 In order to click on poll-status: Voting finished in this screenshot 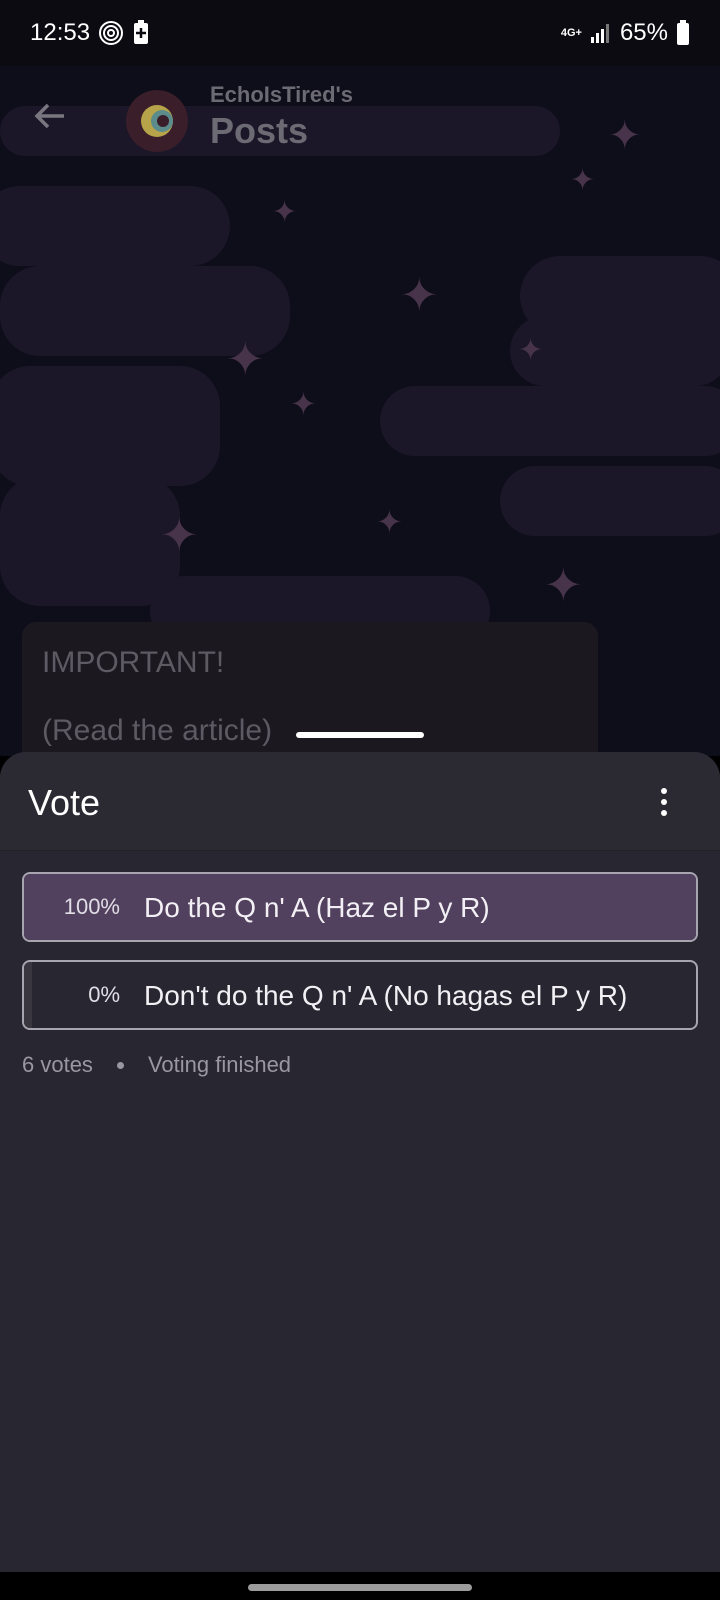, I will do `click(219, 1064)`.